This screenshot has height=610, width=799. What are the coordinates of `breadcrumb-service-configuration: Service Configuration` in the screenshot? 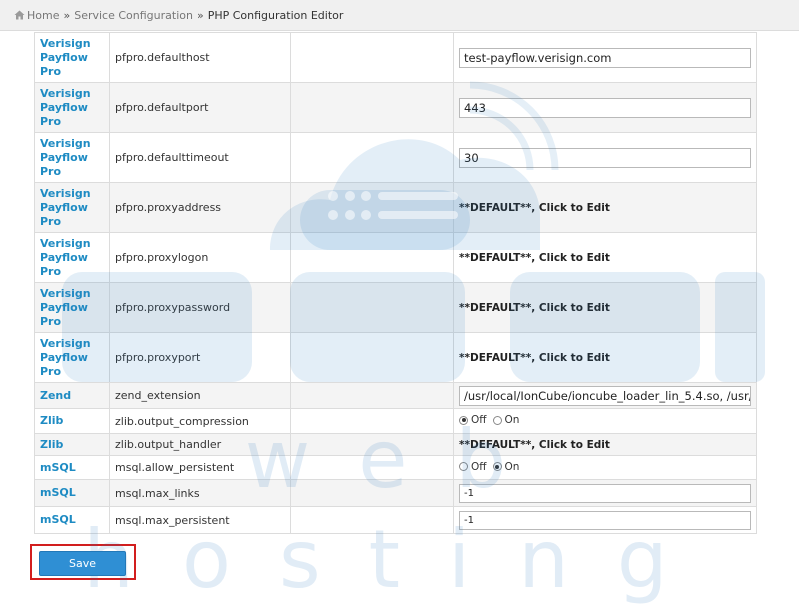 It's located at (133, 15).